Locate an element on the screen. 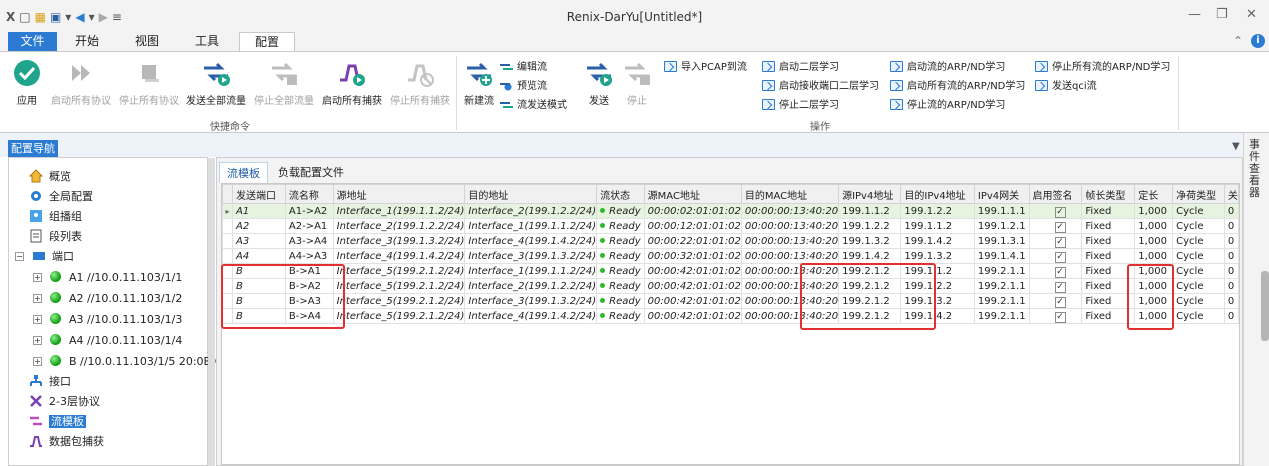 The image size is (1269, 466). tree-item-multicast: 组播组 is located at coordinates (55, 217).